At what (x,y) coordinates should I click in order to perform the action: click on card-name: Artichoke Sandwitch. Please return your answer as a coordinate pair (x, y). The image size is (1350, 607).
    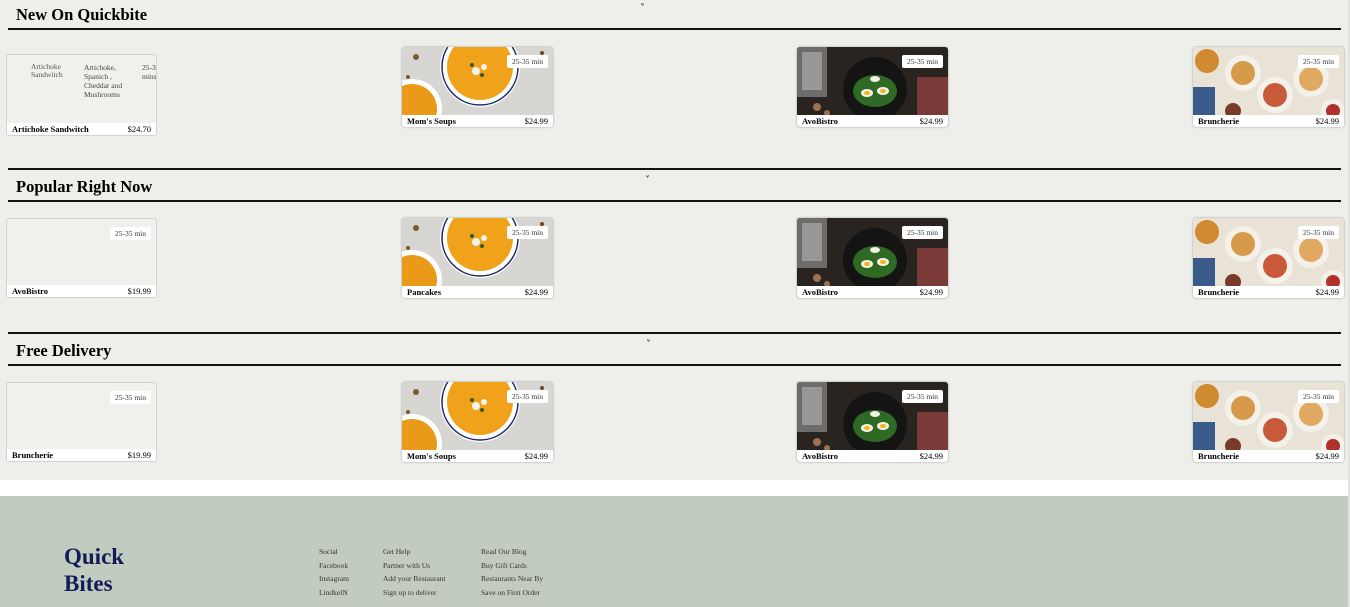
    Looking at the image, I should click on (50, 129).